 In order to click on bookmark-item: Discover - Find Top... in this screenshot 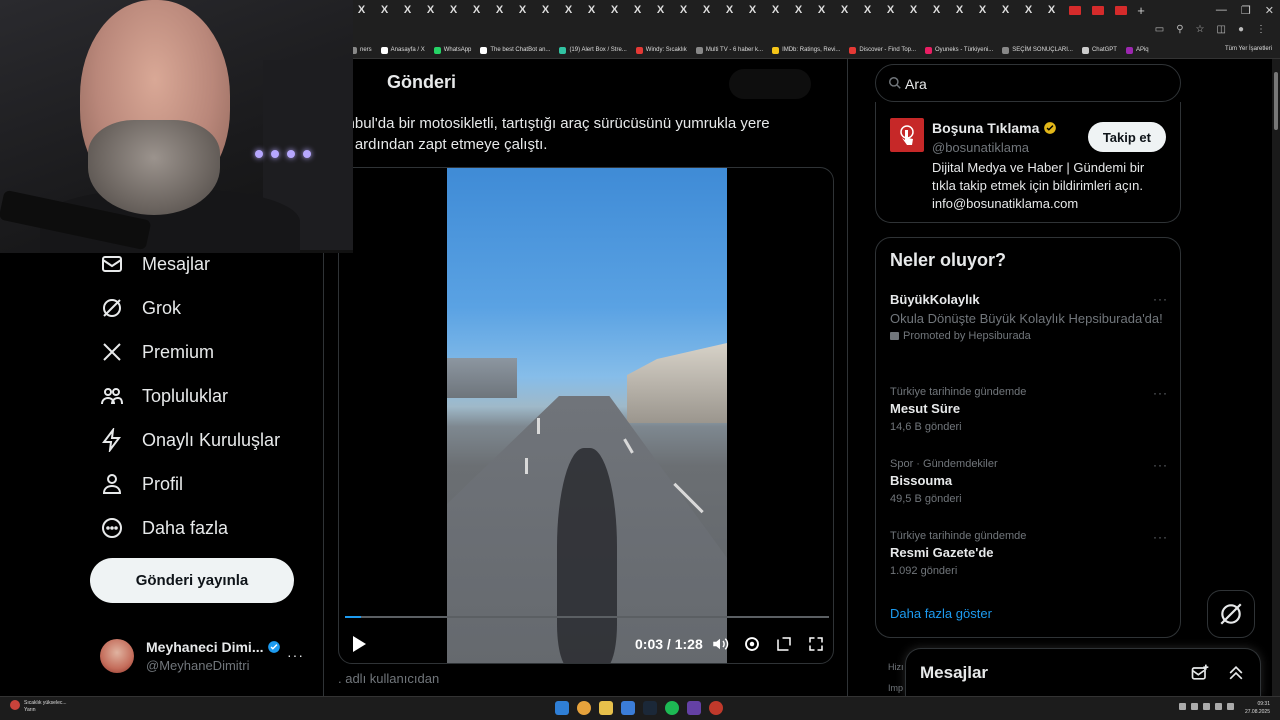, I will do `click(882, 50)`.